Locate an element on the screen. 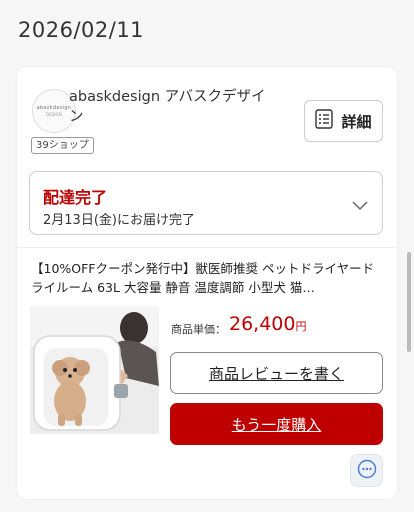 The image size is (414, 512). price-label: 商品単価： is located at coordinates (198, 329).